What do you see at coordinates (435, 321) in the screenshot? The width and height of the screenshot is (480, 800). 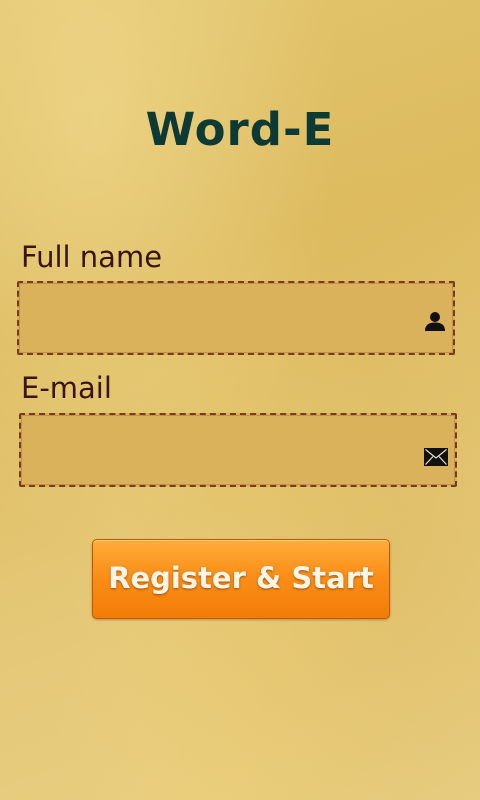 I see `person-icon` at bounding box center [435, 321].